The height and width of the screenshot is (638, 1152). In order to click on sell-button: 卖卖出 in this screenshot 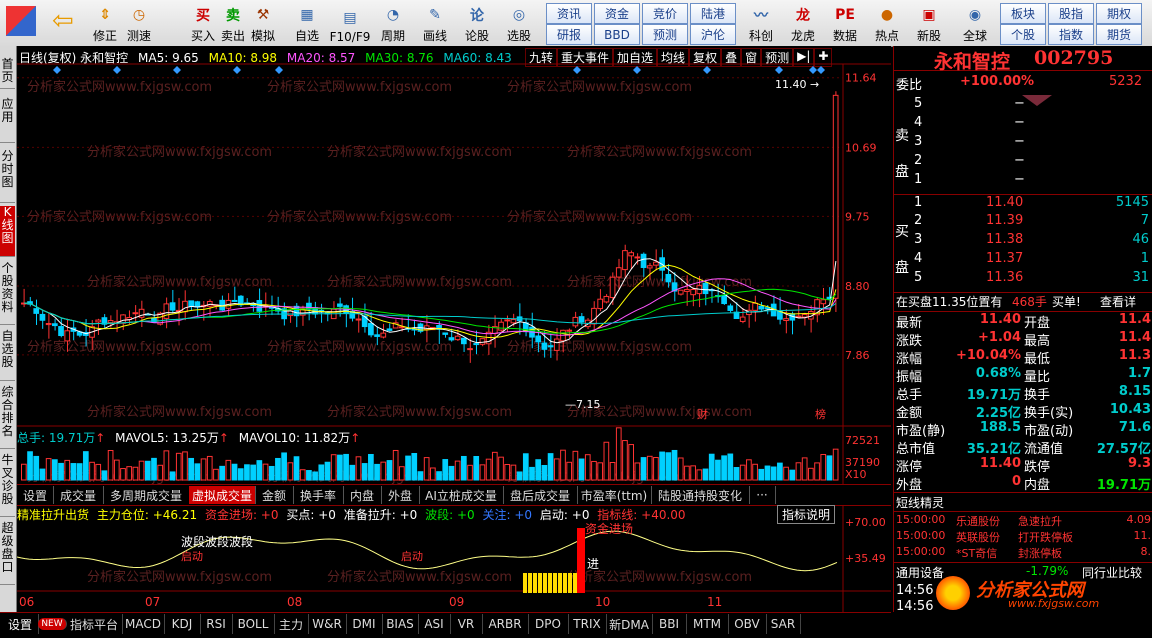, I will do `click(233, 23)`.